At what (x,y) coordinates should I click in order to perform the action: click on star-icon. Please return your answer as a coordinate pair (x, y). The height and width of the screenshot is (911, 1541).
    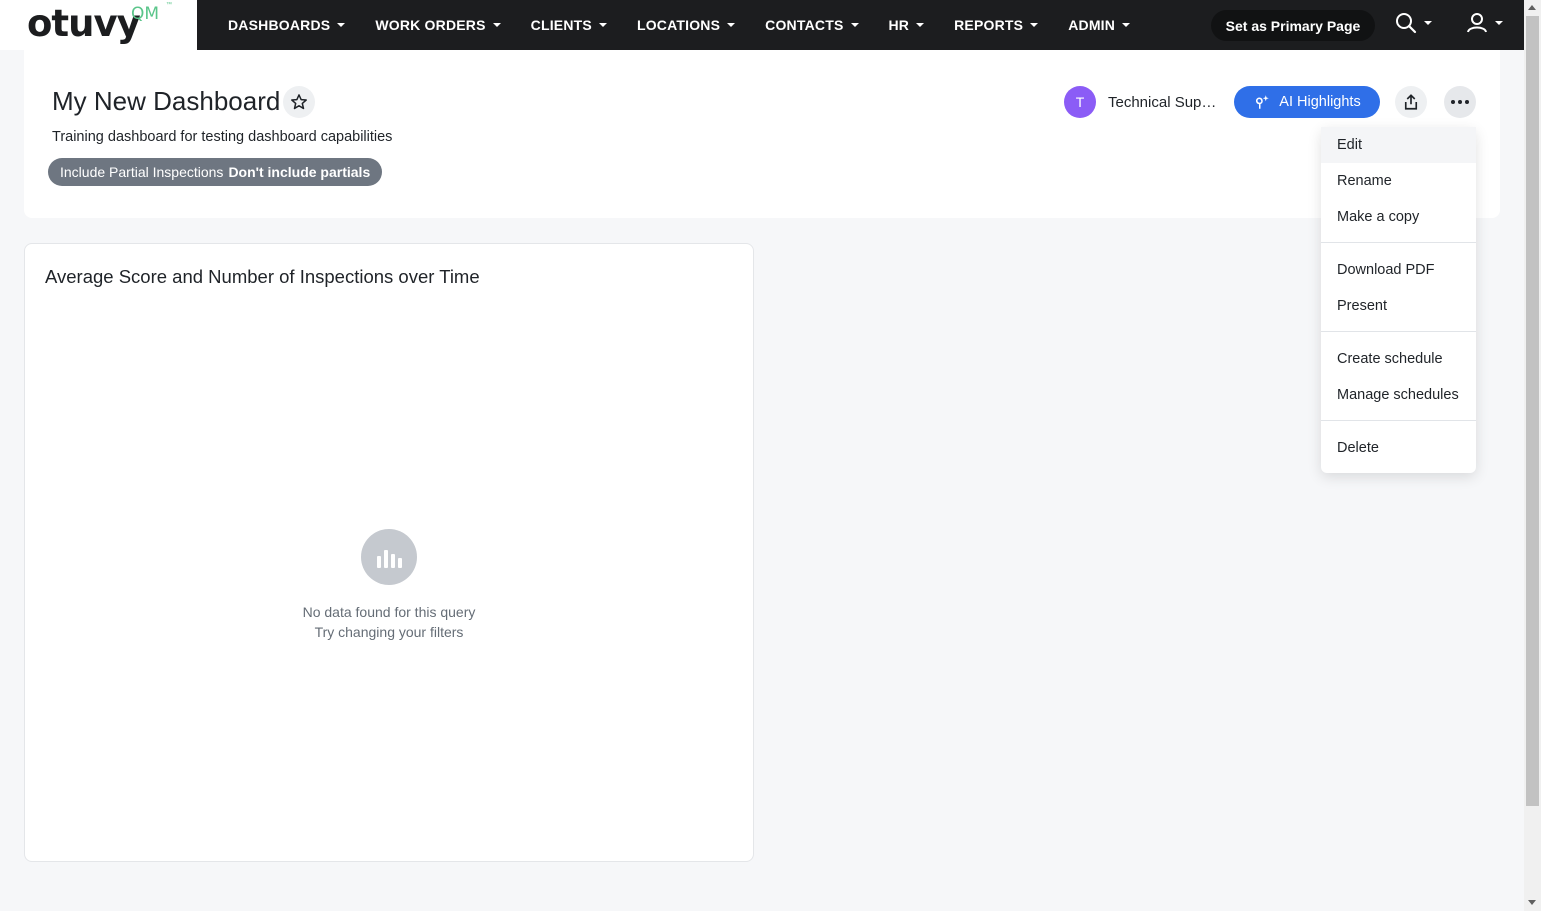
    Looking at the image, I should click on (299, 102).